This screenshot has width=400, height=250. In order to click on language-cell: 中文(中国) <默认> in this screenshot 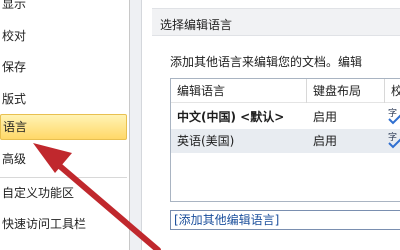, I will do `click(231, 117)`.